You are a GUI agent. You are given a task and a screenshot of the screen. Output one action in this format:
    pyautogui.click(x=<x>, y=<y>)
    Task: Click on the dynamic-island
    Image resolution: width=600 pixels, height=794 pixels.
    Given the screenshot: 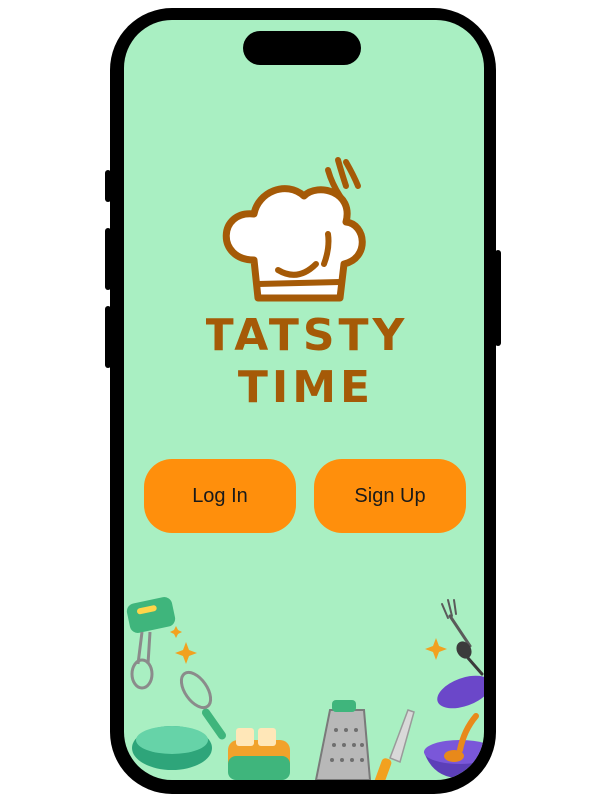 What is the action you would take?
    pyautogui.click(x=302, y=48)
    